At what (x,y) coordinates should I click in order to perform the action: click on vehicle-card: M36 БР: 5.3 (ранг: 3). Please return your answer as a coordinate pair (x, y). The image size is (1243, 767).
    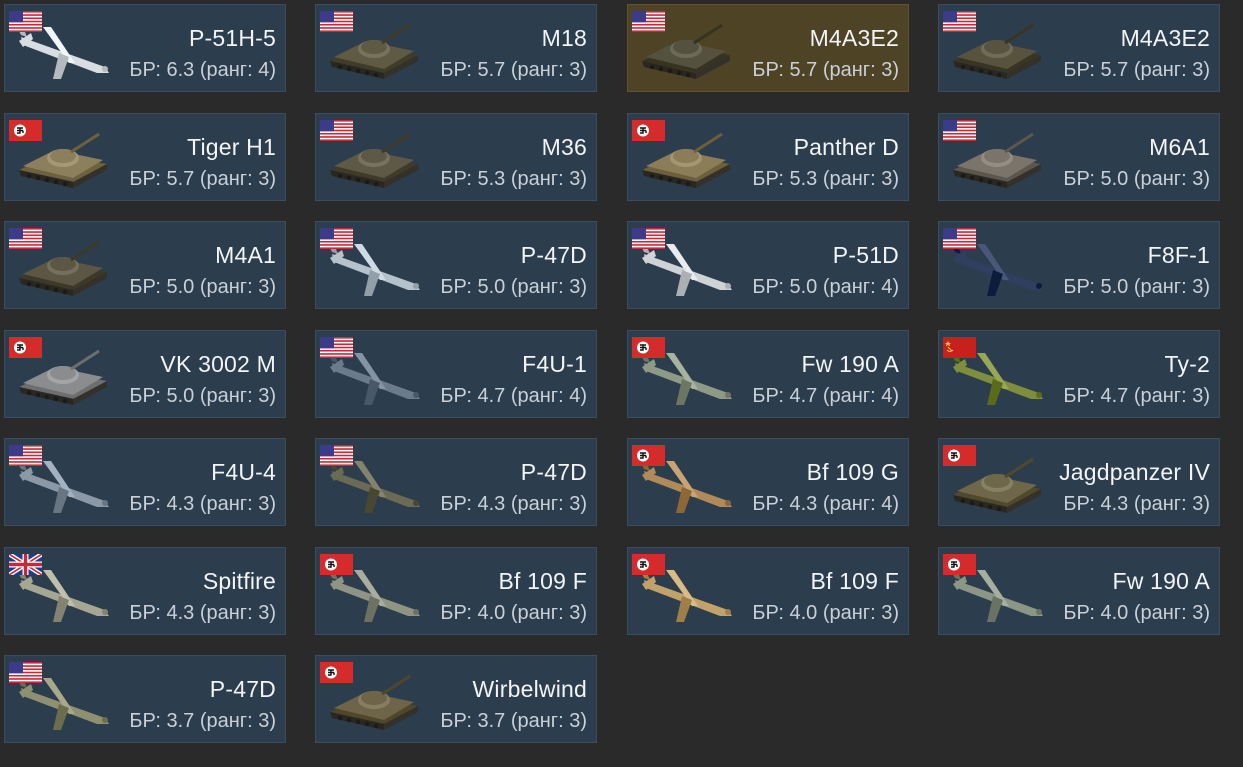
    Looking at the image, I should click on (456, 157).